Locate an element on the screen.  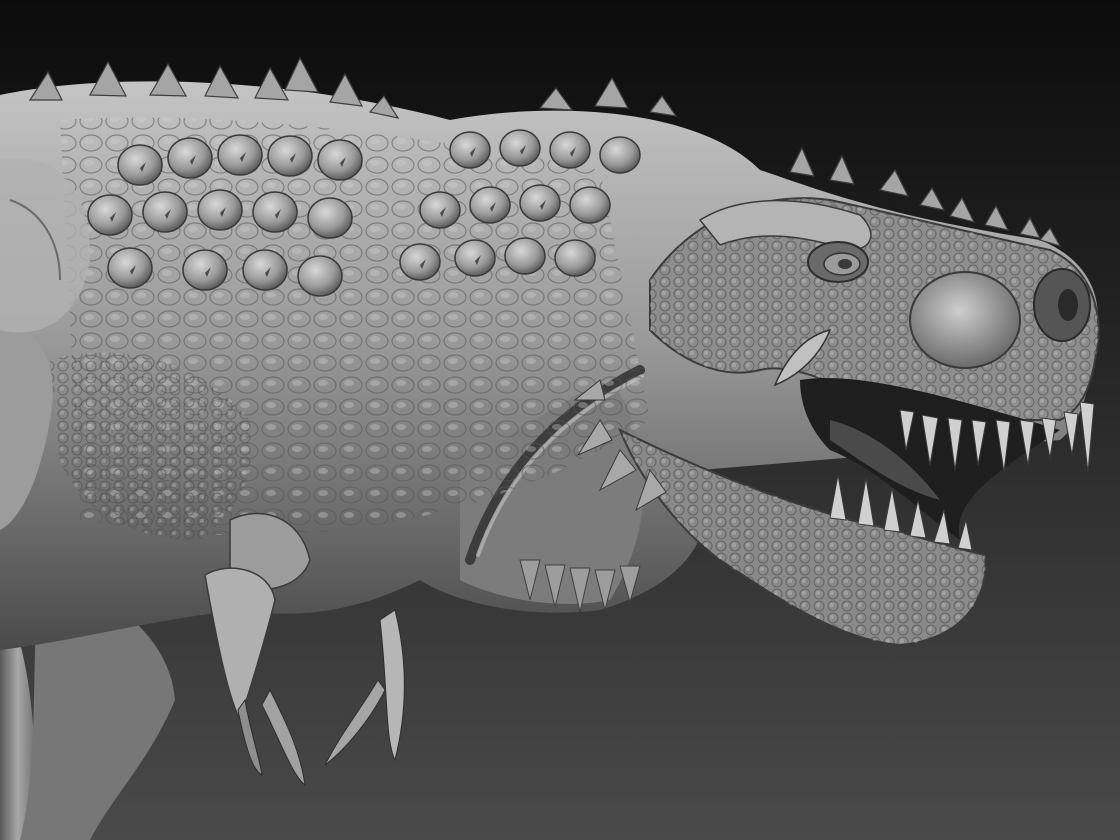
nasal-boss is located at coordinates (965, 320).